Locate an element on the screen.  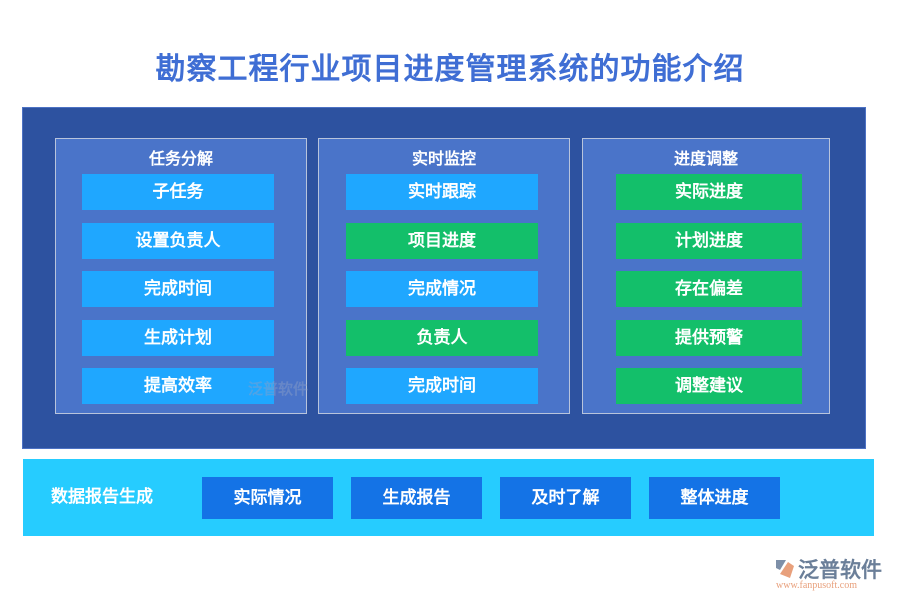
function-item: 完成情况 is located at coordinates (442, 289).